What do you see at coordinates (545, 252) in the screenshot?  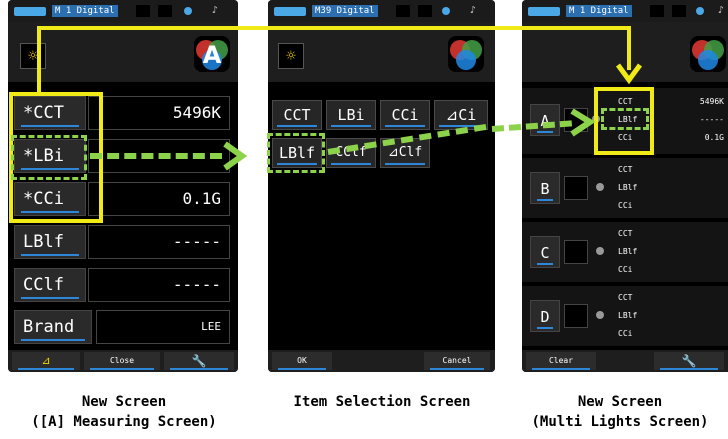 I see `light-label: C` at bounding box center [545, 252].